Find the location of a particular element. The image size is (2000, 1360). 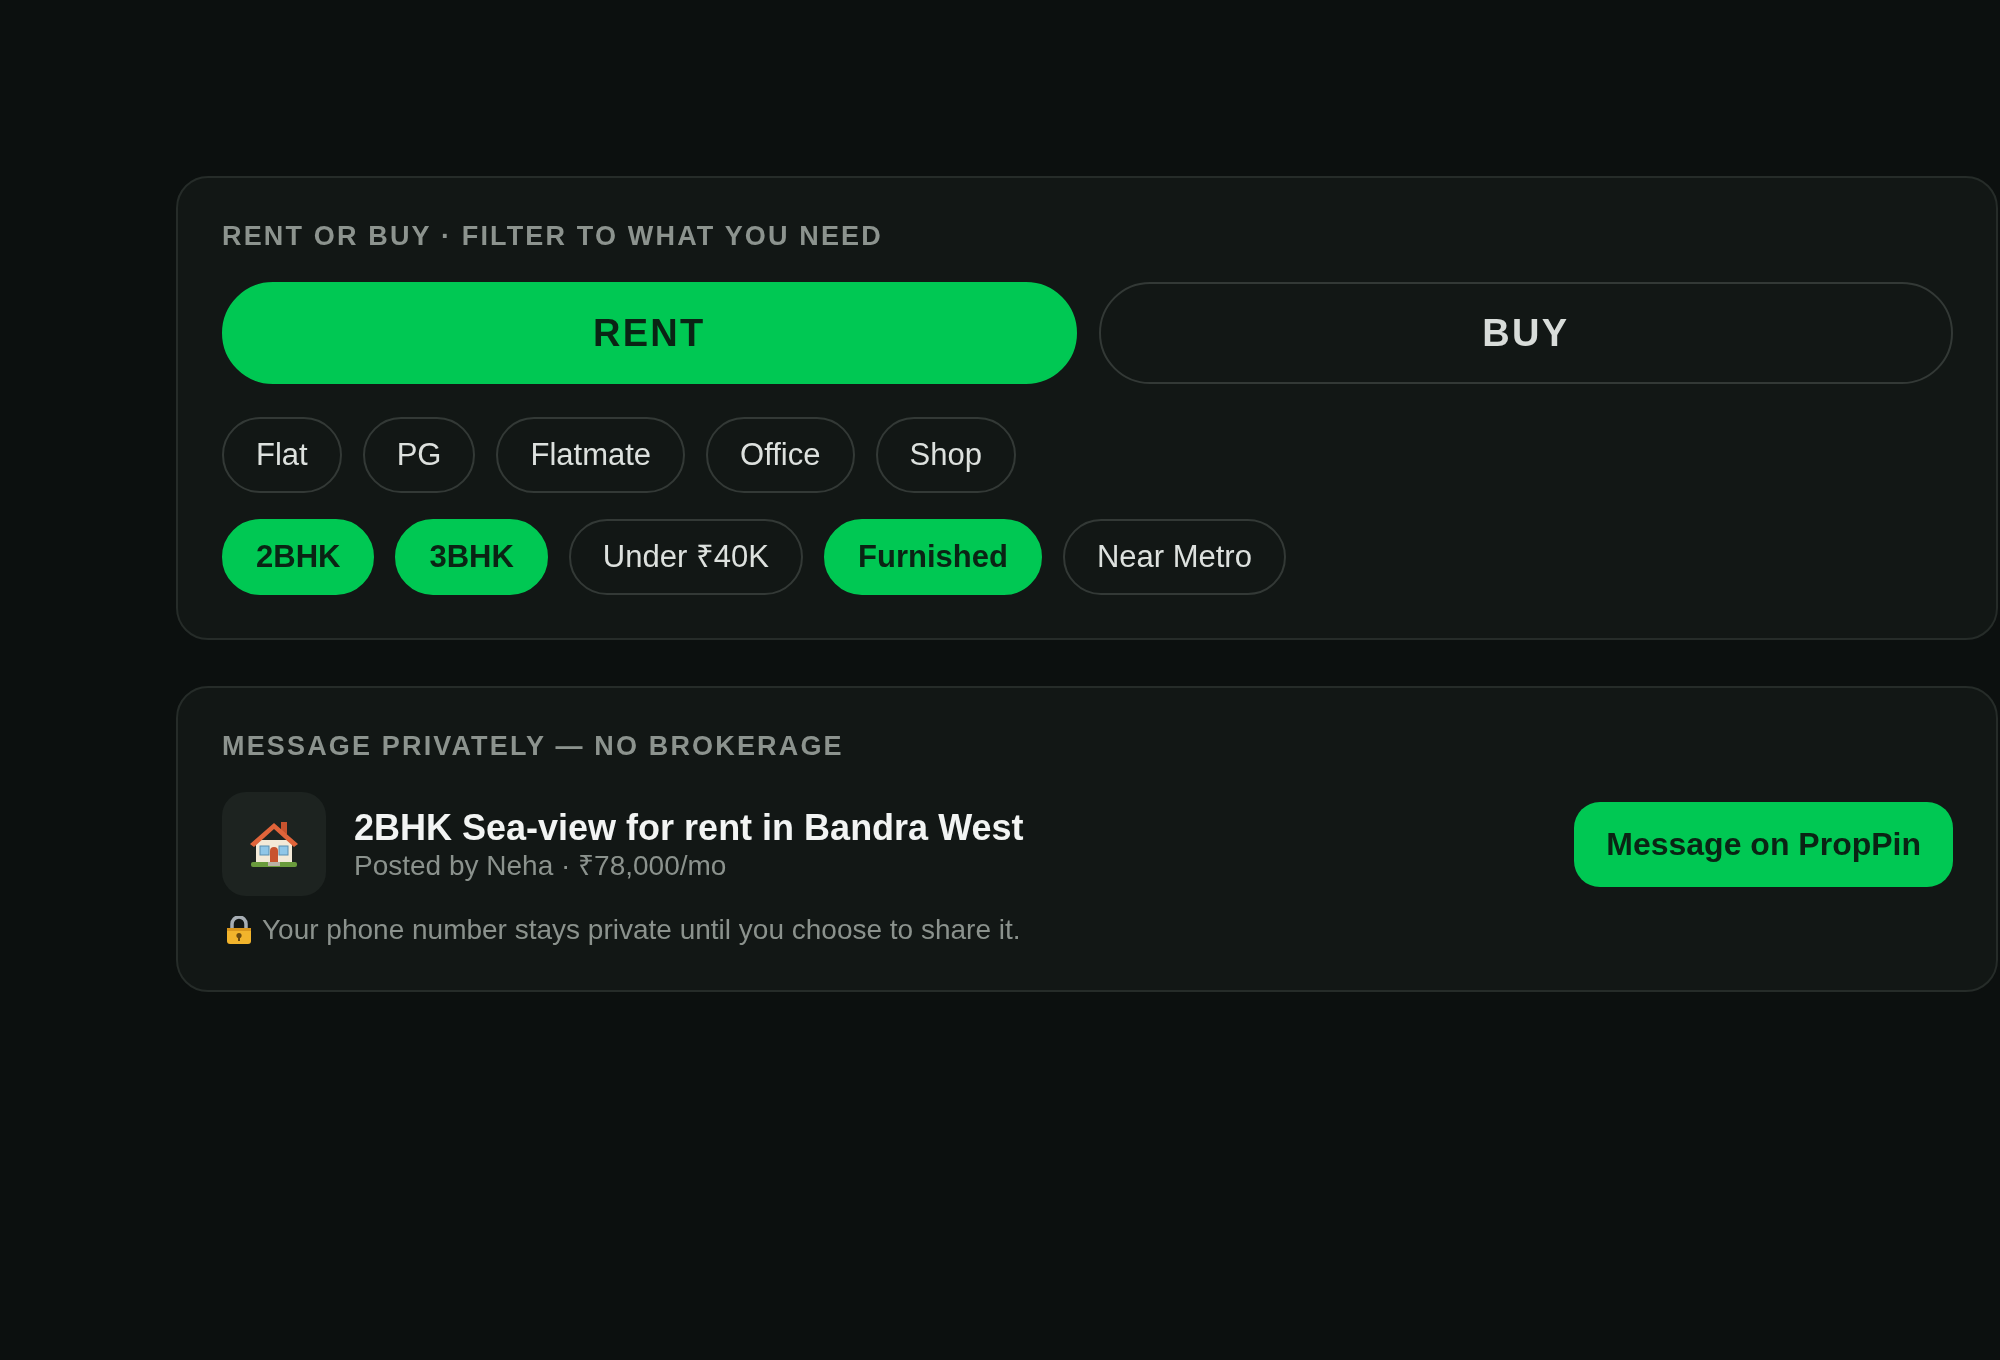

privacy-note: Your phone number stays private until you choose to share it. is located at coordinates (641, 930).